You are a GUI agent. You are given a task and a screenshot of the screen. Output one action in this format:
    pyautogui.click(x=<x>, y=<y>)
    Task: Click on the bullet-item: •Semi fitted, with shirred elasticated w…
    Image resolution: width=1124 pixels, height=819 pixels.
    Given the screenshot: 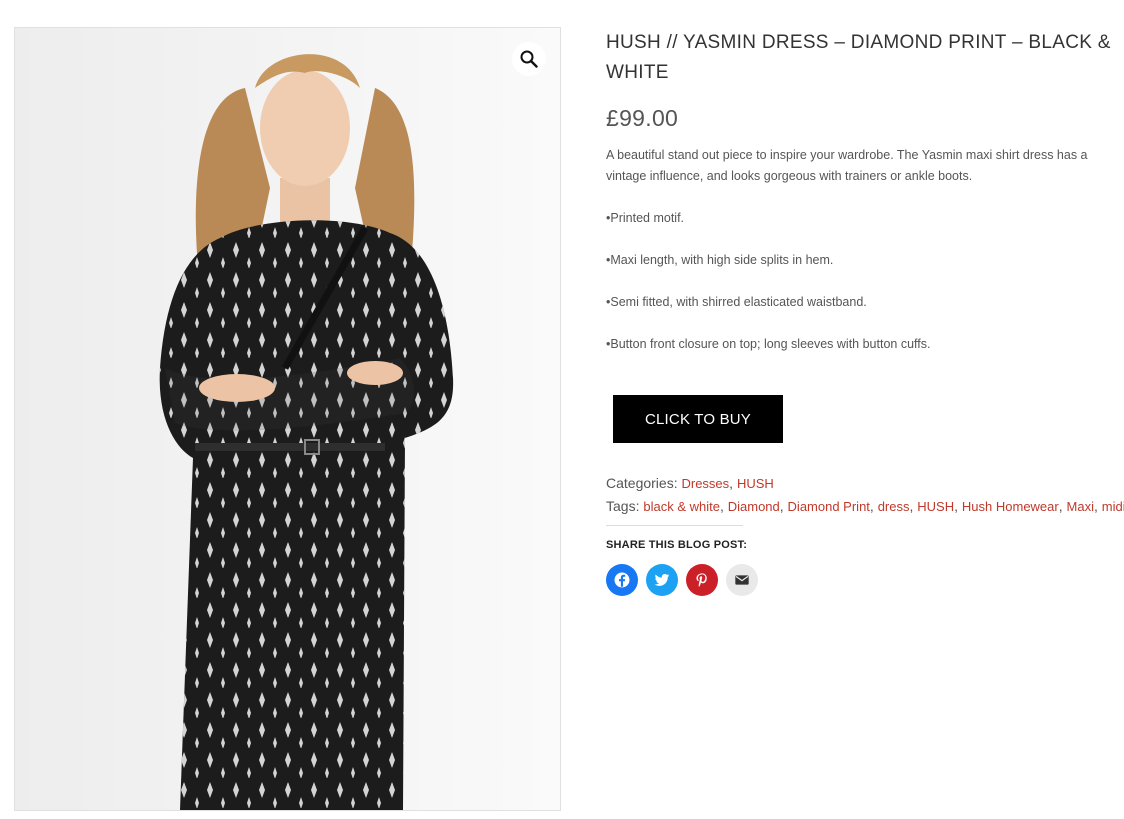 What is the action you would take?
    pyautogui.click(x=736, y=302)
    